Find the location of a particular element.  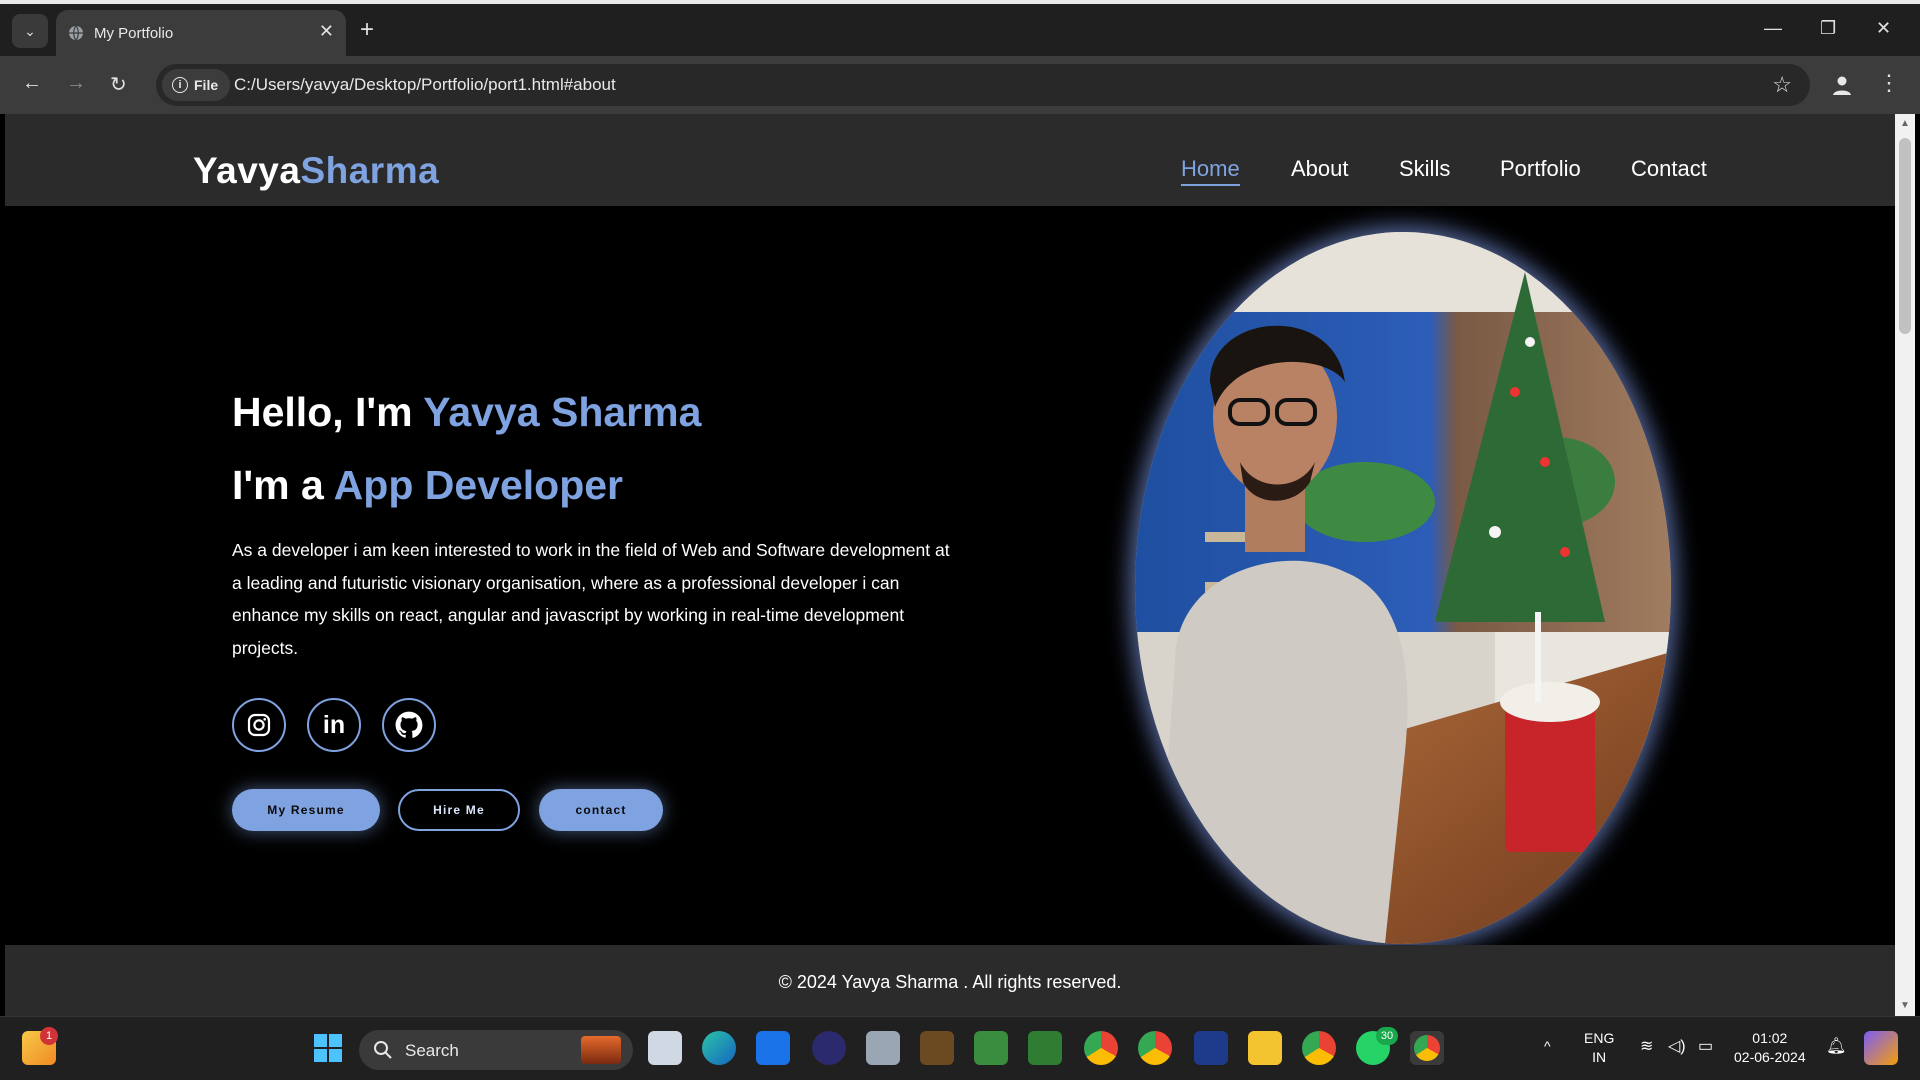

site-info-button: i File is located at coordinates (196, 85).